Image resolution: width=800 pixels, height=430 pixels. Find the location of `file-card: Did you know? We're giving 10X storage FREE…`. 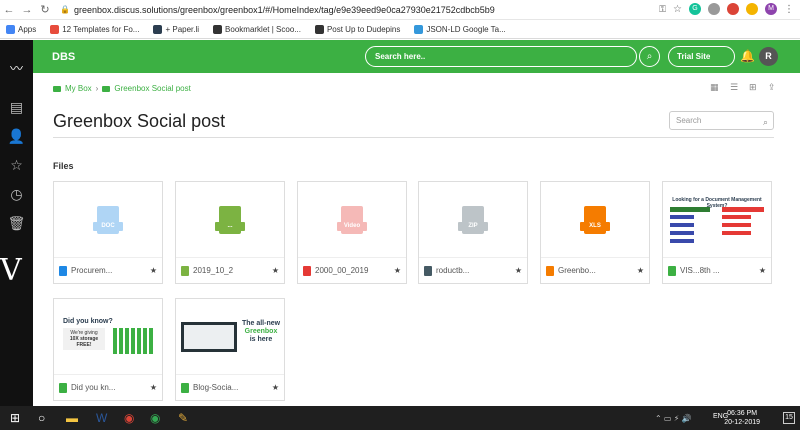

file-card: Did you know? We're giving 10X storage FREE… is located at coordinates (108, 349).